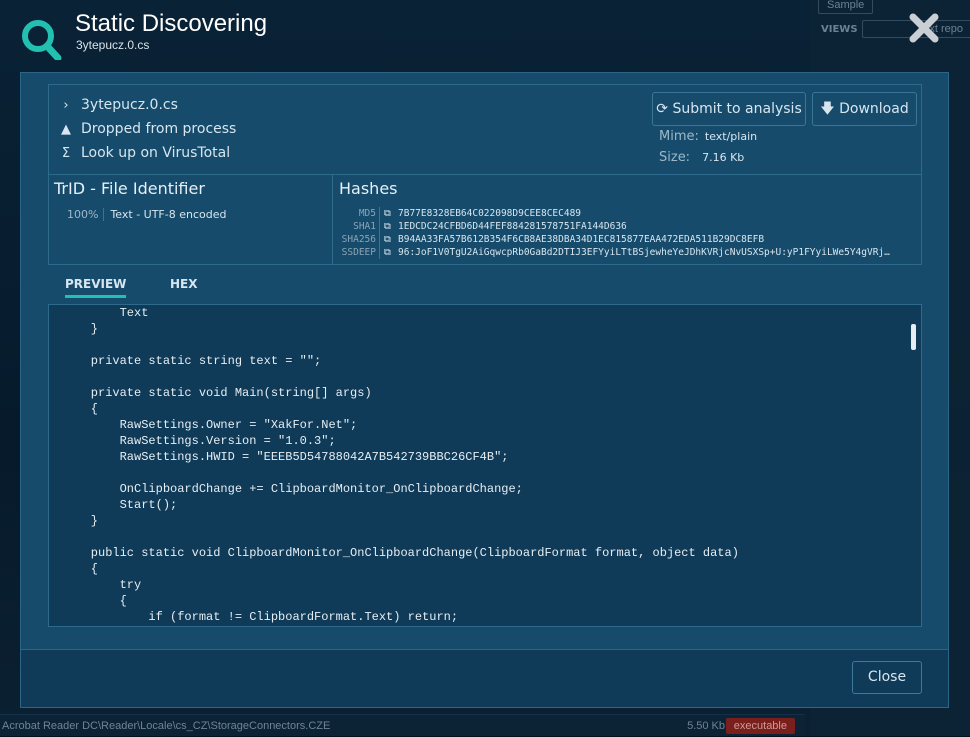  I want to click on hash-label: SHA1, so click(357, 226).